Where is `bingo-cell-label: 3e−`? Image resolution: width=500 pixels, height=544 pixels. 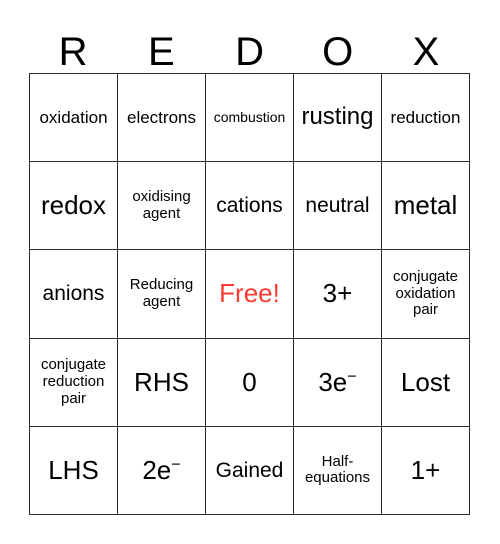 bingo-cell-label: 3e− is located at coordinates (337, 381).